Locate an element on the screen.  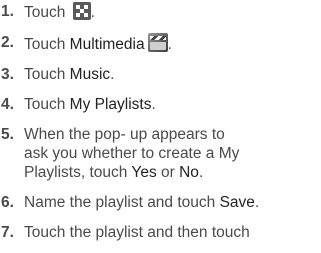
ui-label-multimedia: Multimedia is located at coordinates (107, 44).